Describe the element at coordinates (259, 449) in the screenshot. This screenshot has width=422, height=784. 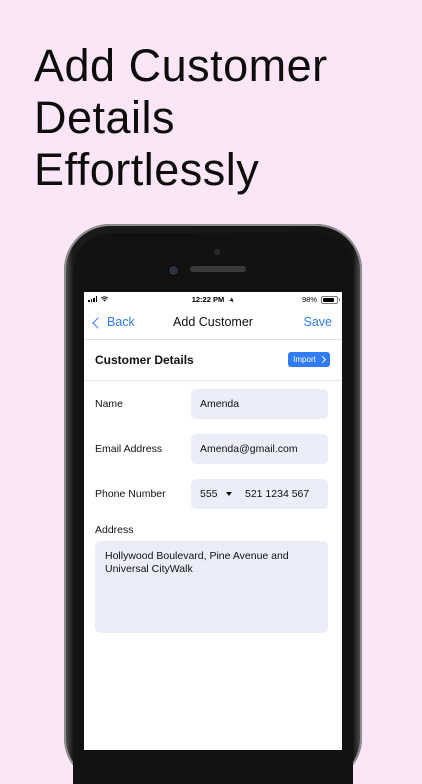
I see `email-field: Amenda@gmail.com` at that location.